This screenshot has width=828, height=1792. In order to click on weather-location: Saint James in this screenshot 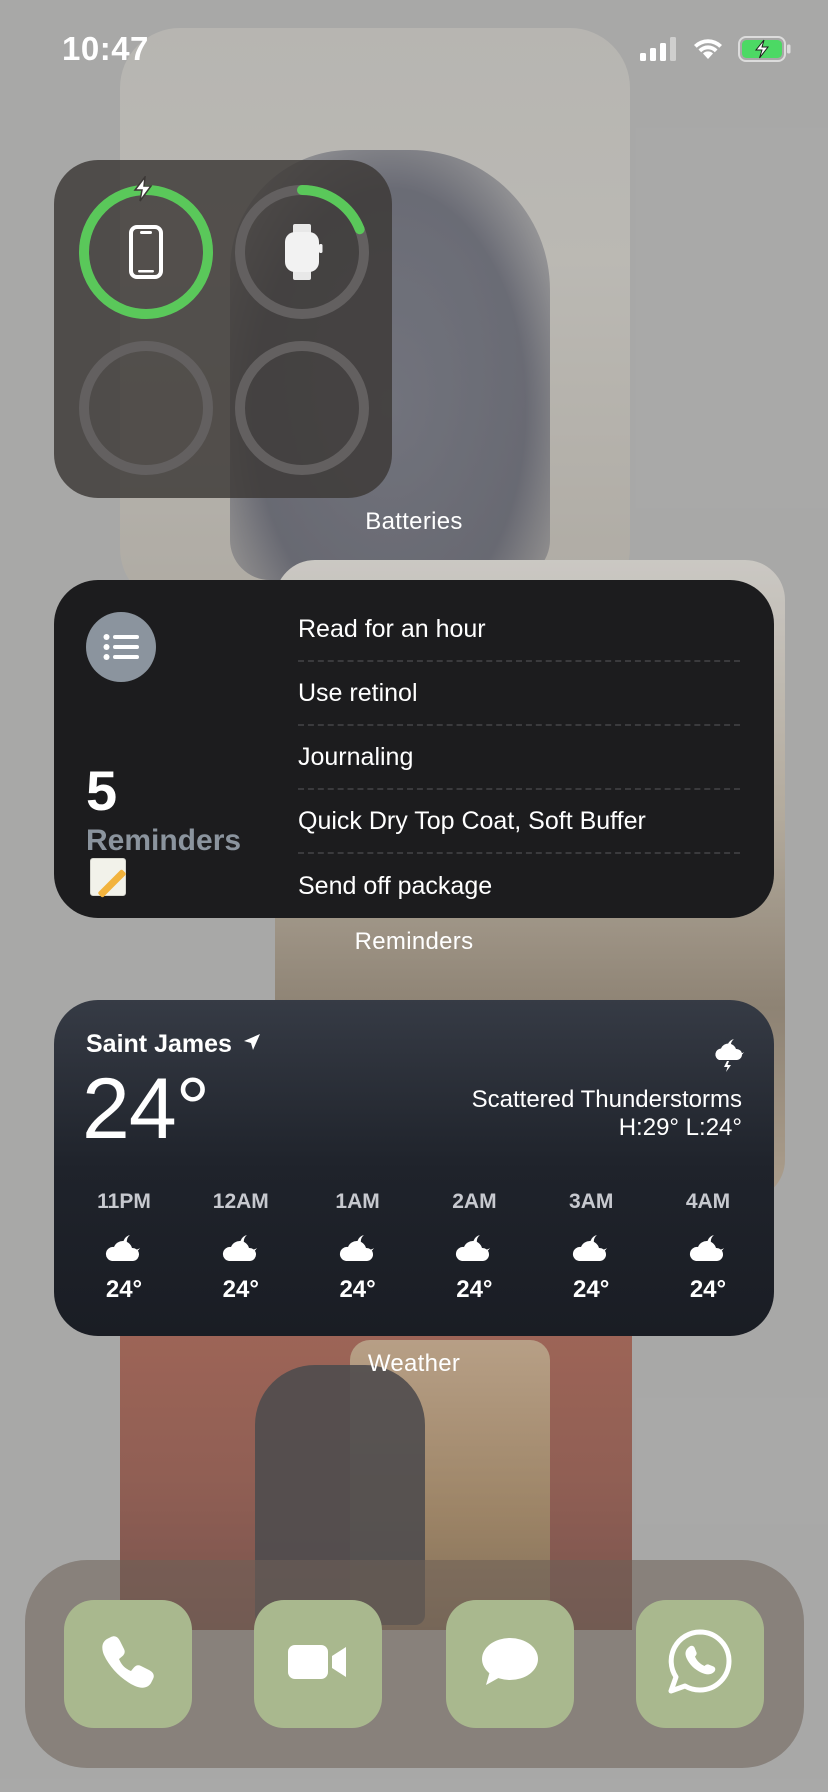, I will do `click(174, 1044)`.